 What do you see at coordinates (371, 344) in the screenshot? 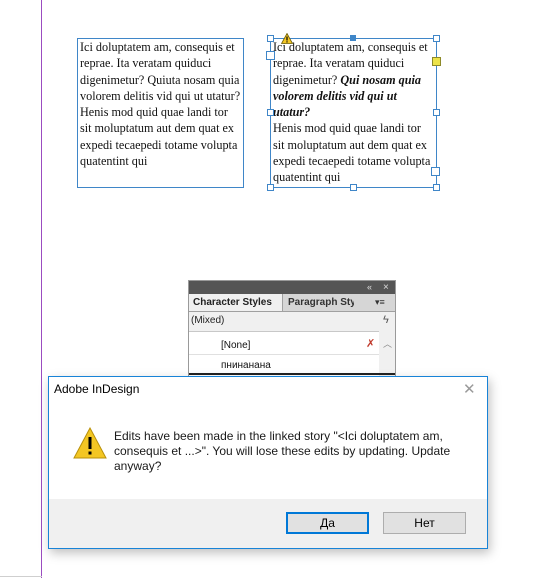
I see `no-edit-icon: ✗` at bounding box center [371, 344].